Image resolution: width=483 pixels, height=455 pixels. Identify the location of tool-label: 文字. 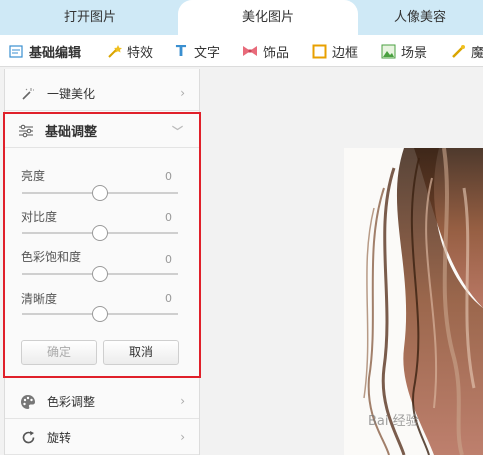
(207, 53).